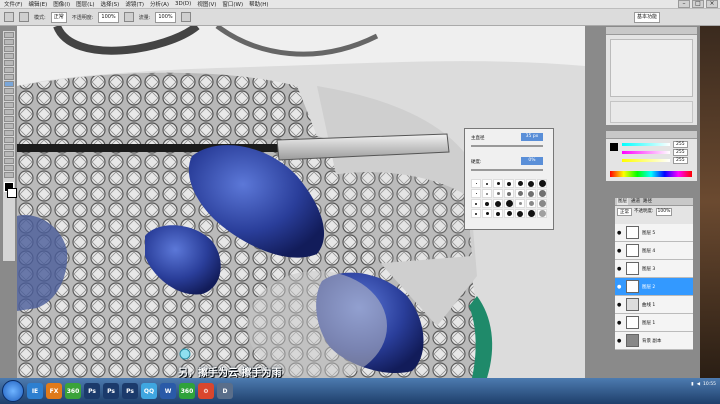  Describe the element at coordinates (159, 4) in the screenshot. I see `menu-analysis: 分析(A)` at that location.